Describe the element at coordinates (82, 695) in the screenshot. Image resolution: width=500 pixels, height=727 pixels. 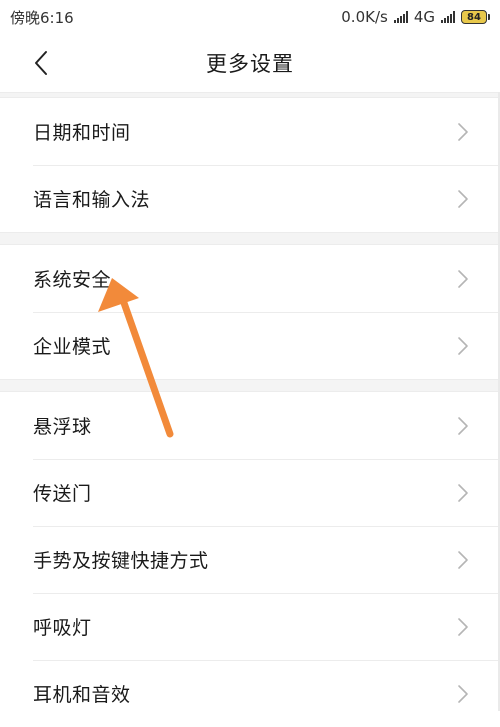
I see `list-item-label: 耳机和音效` at that location.